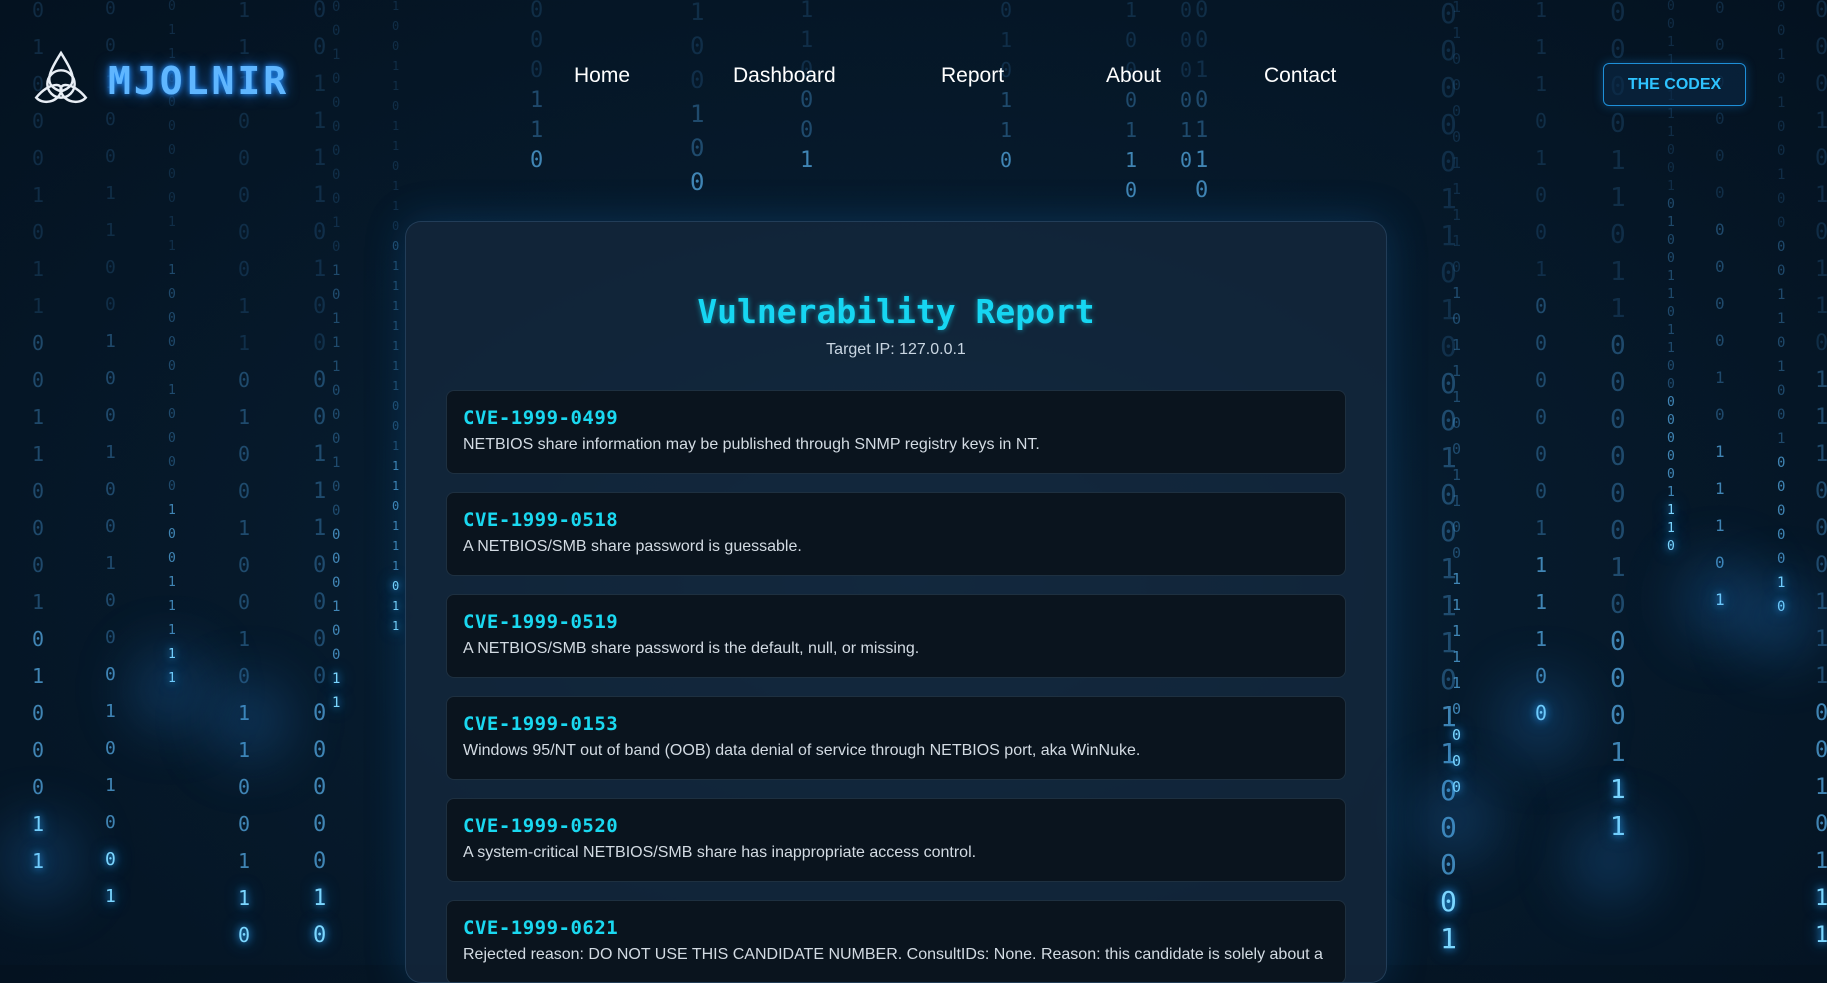 This screenshot has height=983, width=1827. What do you see at coordinates (61, 81) in the screenshot?
I see `triquetra-icon` at bounding box center [61, 81].